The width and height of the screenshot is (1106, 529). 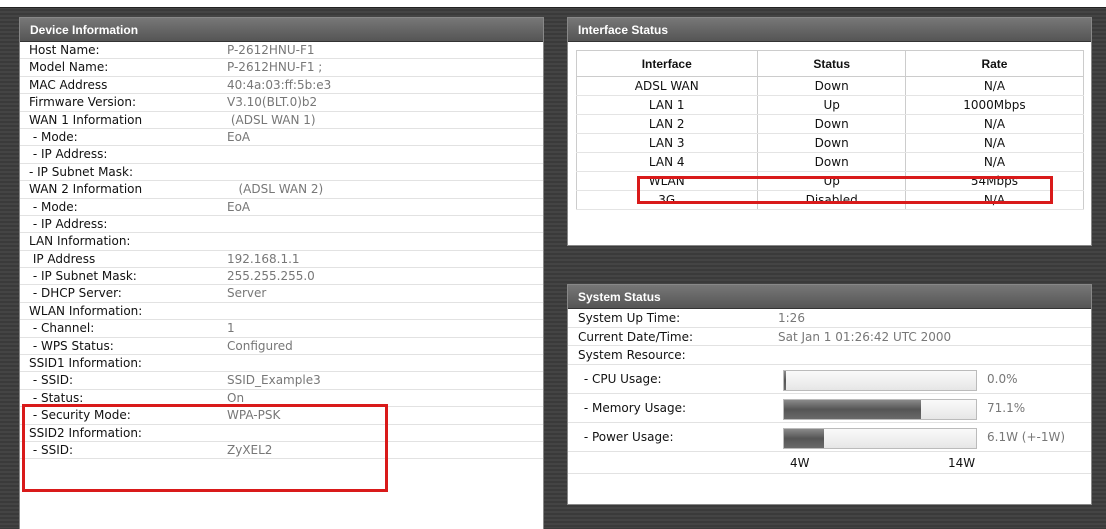 I want to click on device-info-label: Host Name:, so click(x=64, y=50).